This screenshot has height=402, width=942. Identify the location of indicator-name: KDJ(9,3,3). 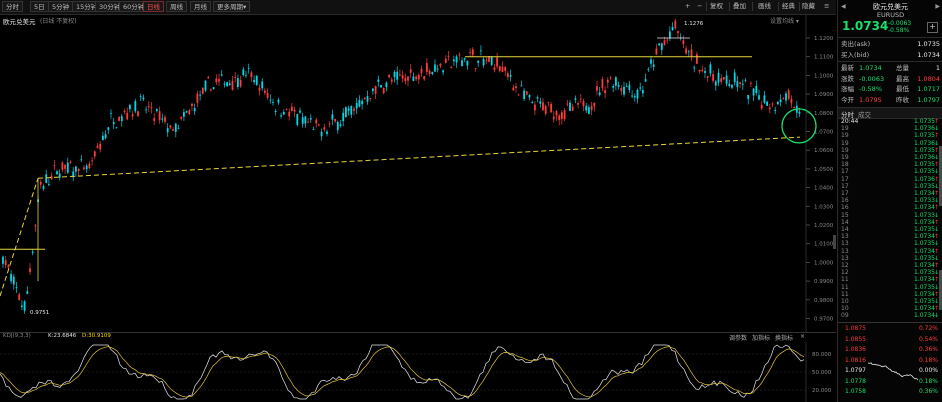
(17, 336).